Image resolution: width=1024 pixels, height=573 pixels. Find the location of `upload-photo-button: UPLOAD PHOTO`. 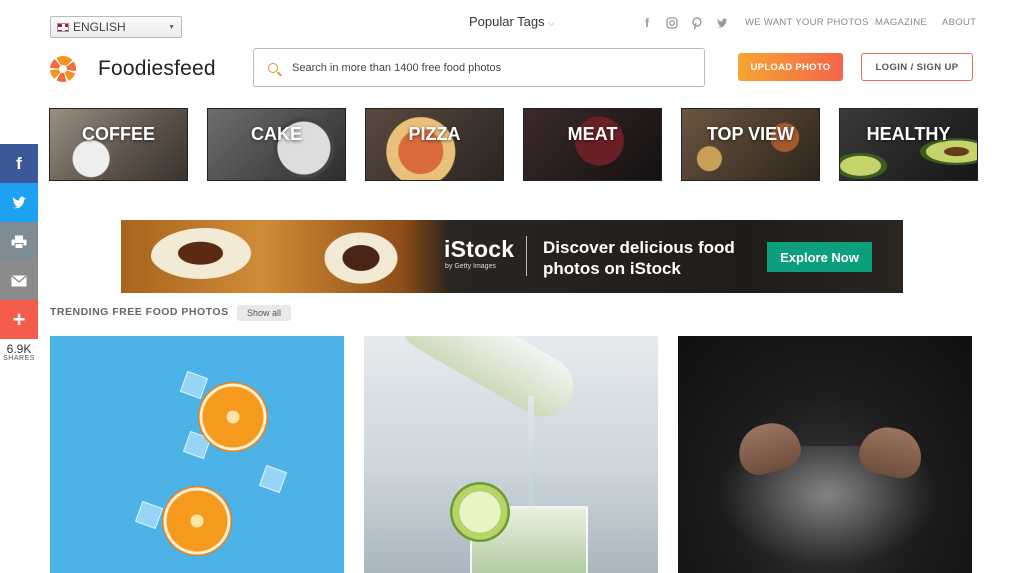

upload-photo-button: UPLOAD PHOTO is located at coordinates (790, 67).